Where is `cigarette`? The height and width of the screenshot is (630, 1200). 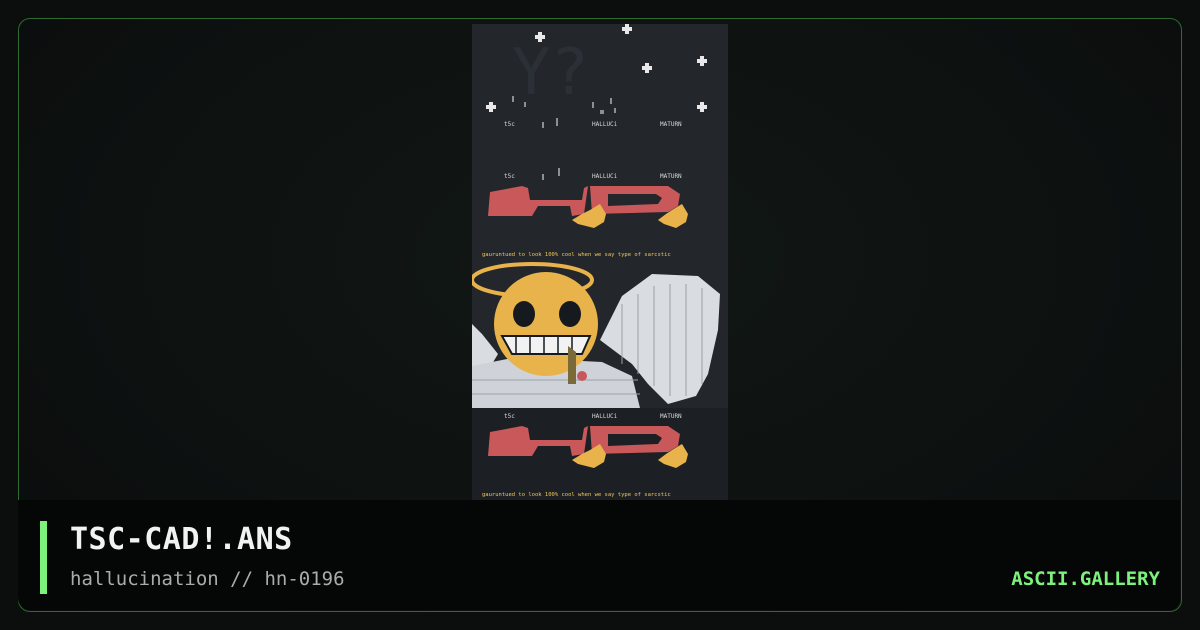 cigarette is located at coordinates (572, 365).